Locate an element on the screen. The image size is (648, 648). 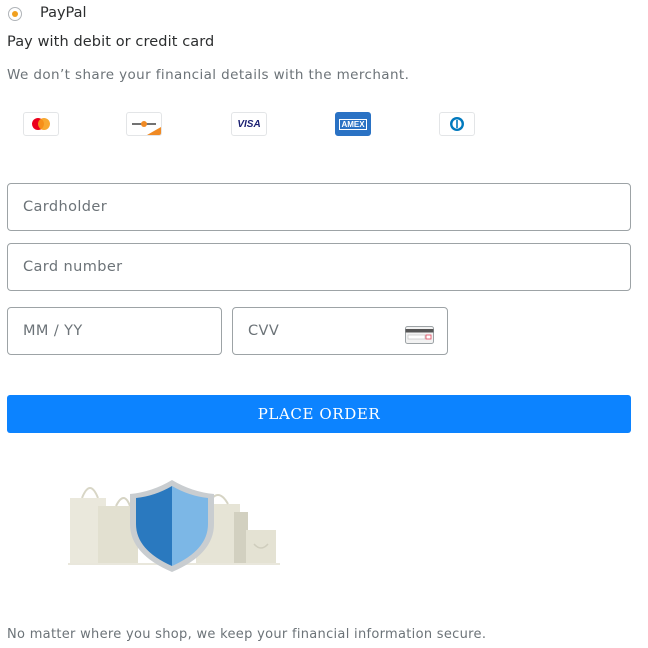
expiry-placeholder: MM / YY is located at coordinates (53, 331).